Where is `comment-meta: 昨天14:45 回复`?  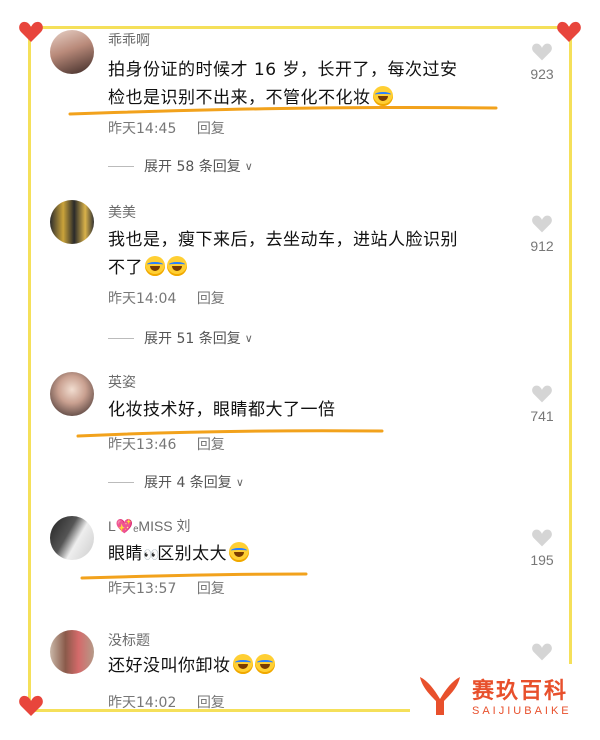
comment-meta: 昨天14:45 回复 is located at coordinates (166, 128).